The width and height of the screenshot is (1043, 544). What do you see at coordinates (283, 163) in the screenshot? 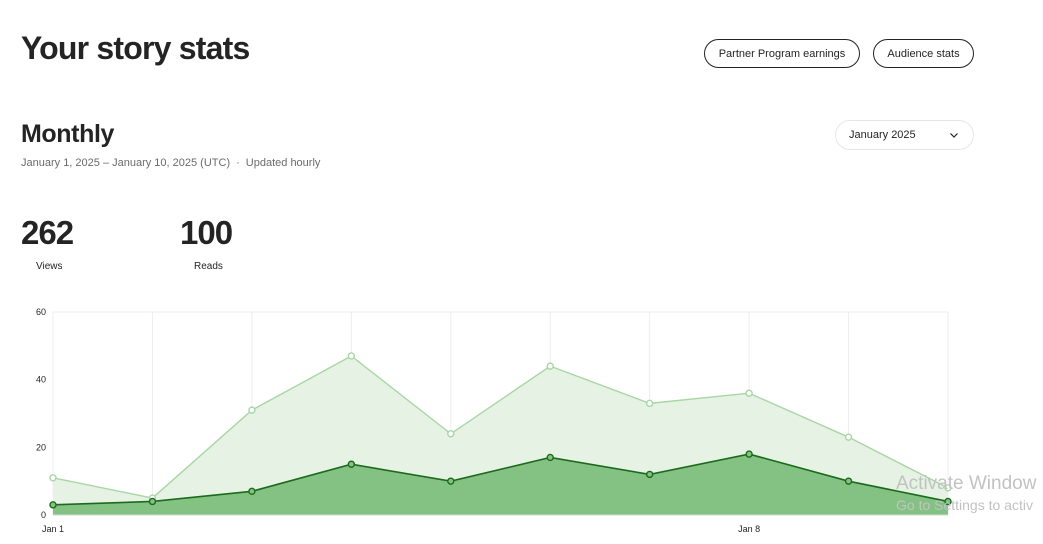
I see `update-note: Updated hourly` at bounding box center [283, 163].